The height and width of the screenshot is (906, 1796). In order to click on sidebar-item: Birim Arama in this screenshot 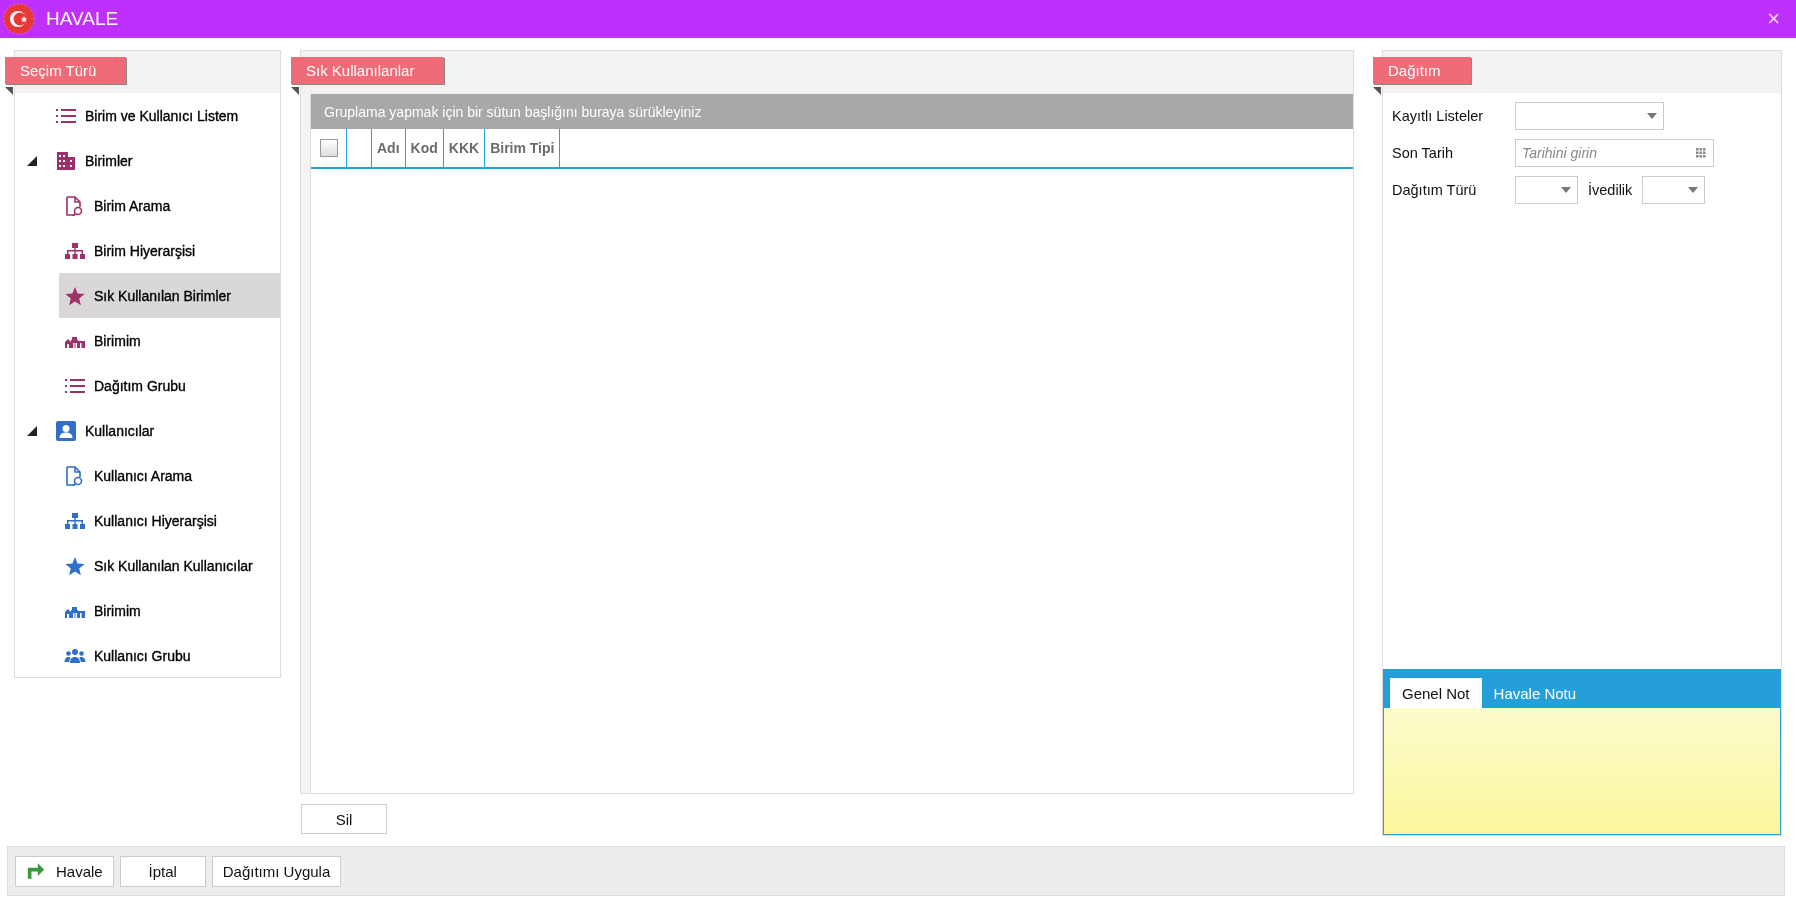, I will do `click(169, 205)`.